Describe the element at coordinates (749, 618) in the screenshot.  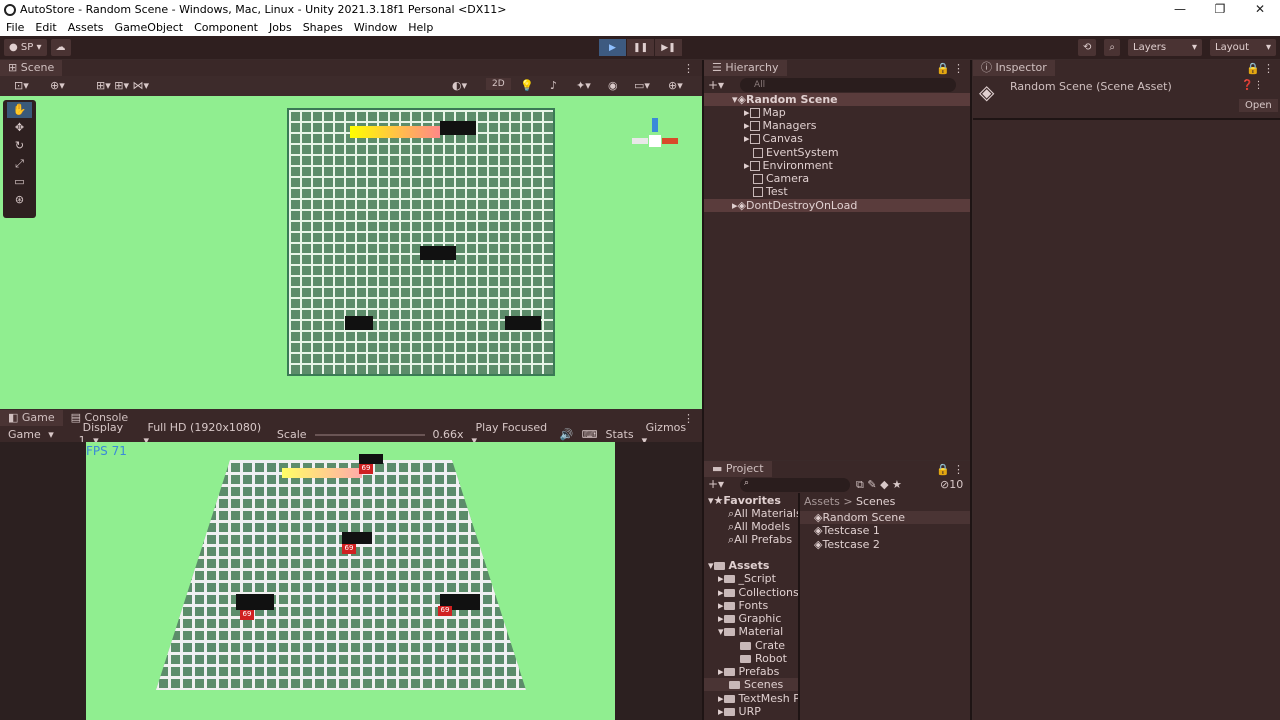
I see `asset-folder: ▸ Graphic` at that location.